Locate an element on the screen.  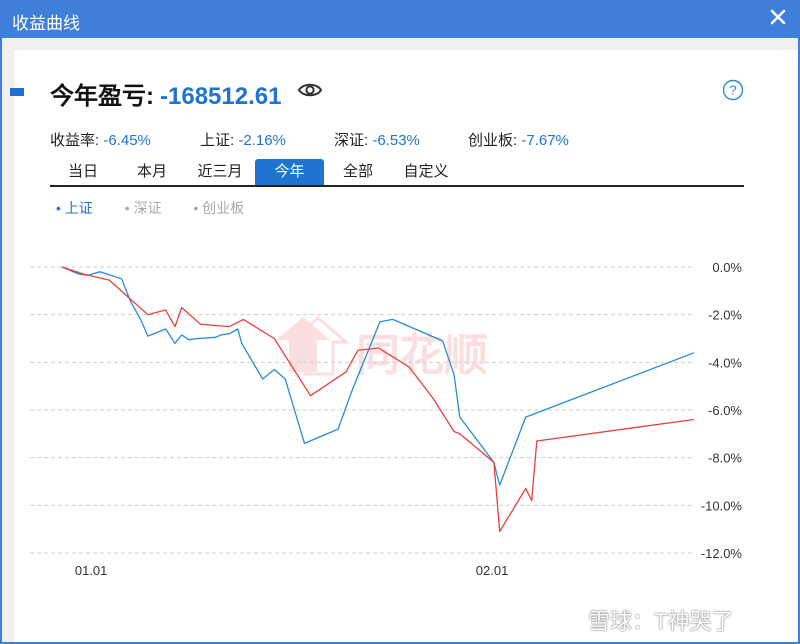
stat-shanghai-label: 上证: is located at coordinates (217, 140).